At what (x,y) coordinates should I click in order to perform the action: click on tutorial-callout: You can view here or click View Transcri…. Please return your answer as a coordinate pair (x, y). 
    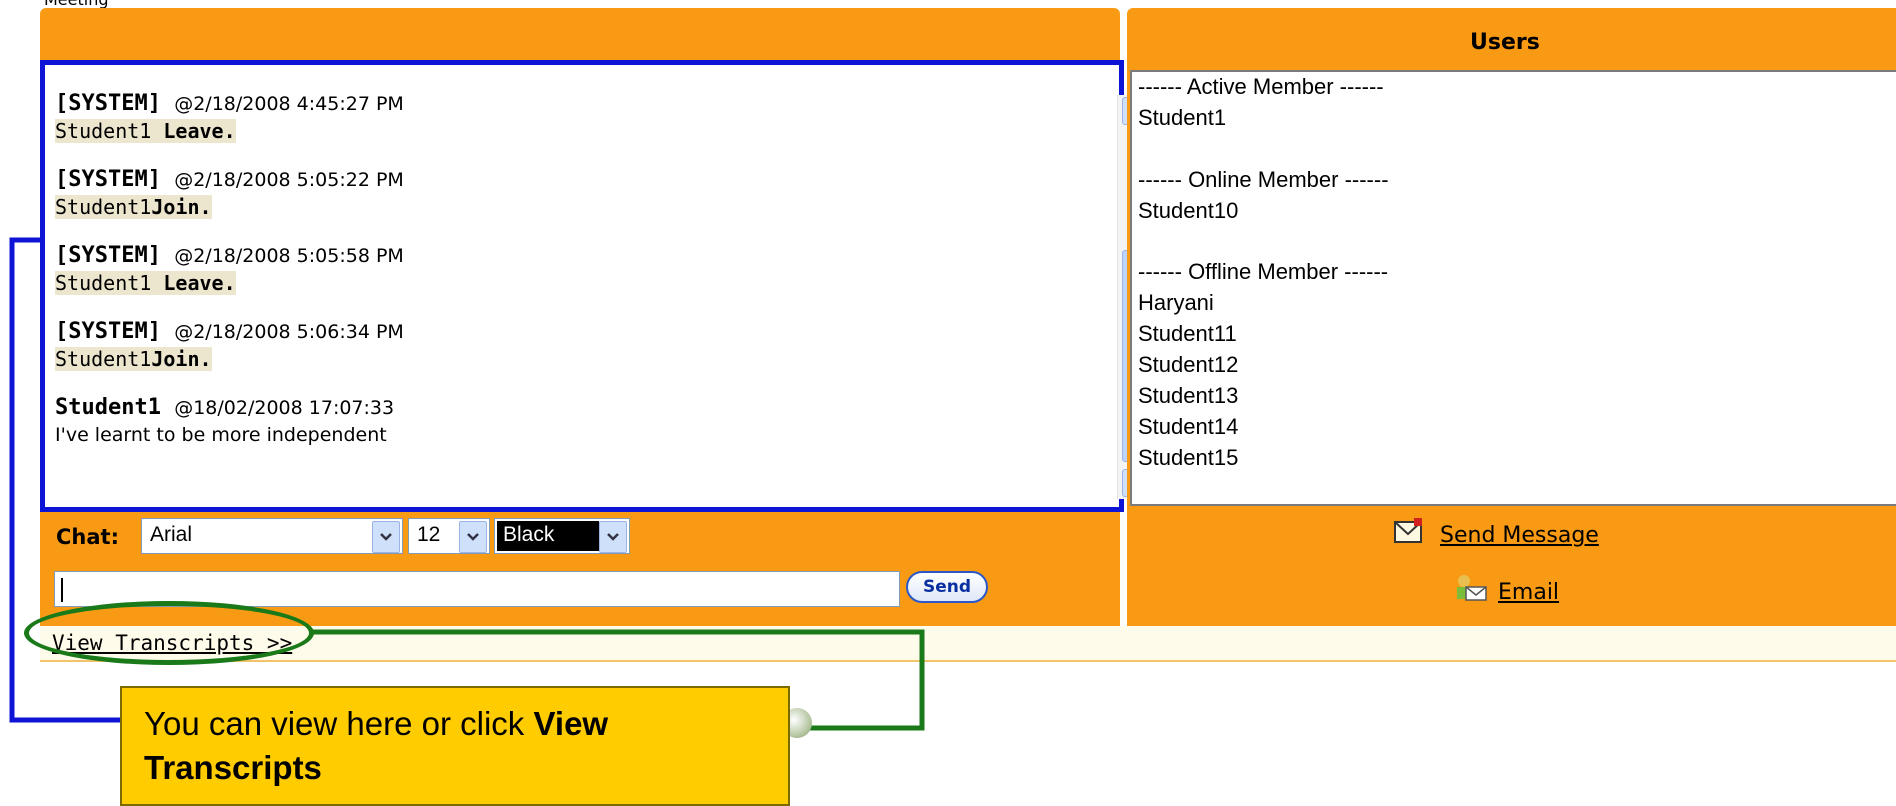
    Looking at the image, I should click on (455, 746).